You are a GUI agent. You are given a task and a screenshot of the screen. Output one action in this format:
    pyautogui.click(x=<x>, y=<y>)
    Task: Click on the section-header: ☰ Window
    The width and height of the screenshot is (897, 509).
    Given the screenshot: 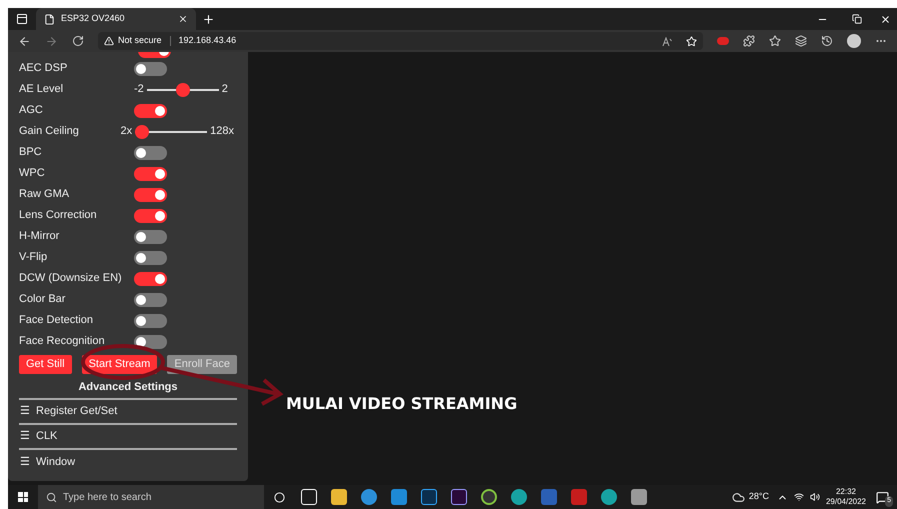 What is the action you would take?
    pyautogui.click(x=128, y=462)
    